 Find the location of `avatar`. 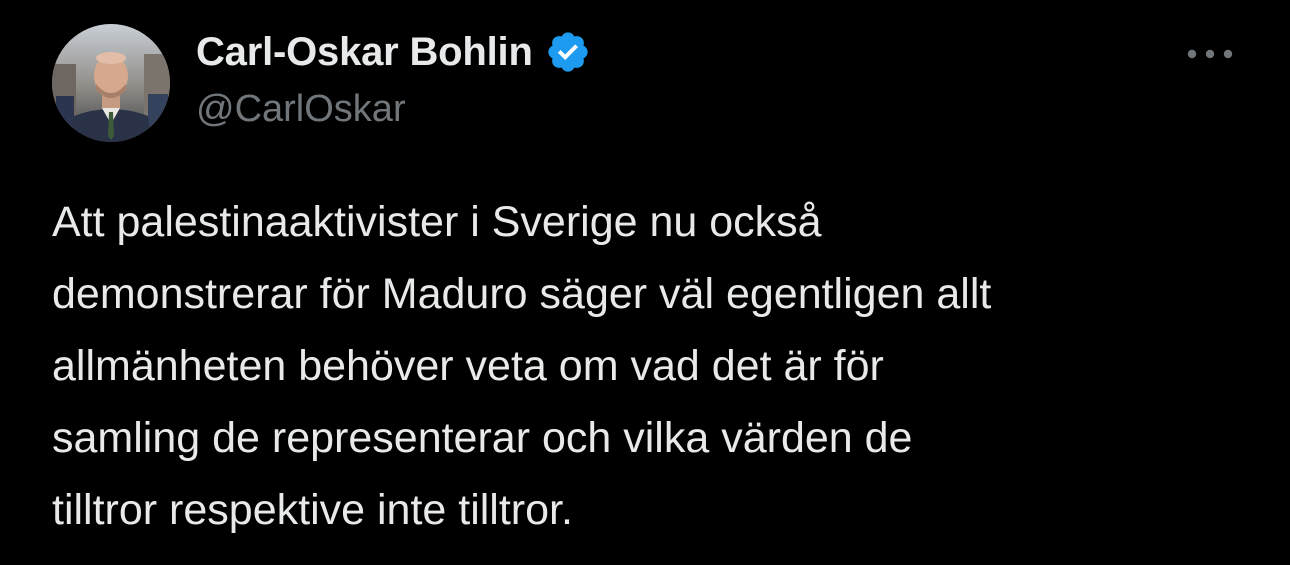

avatar is located at coordinates (111, 83).